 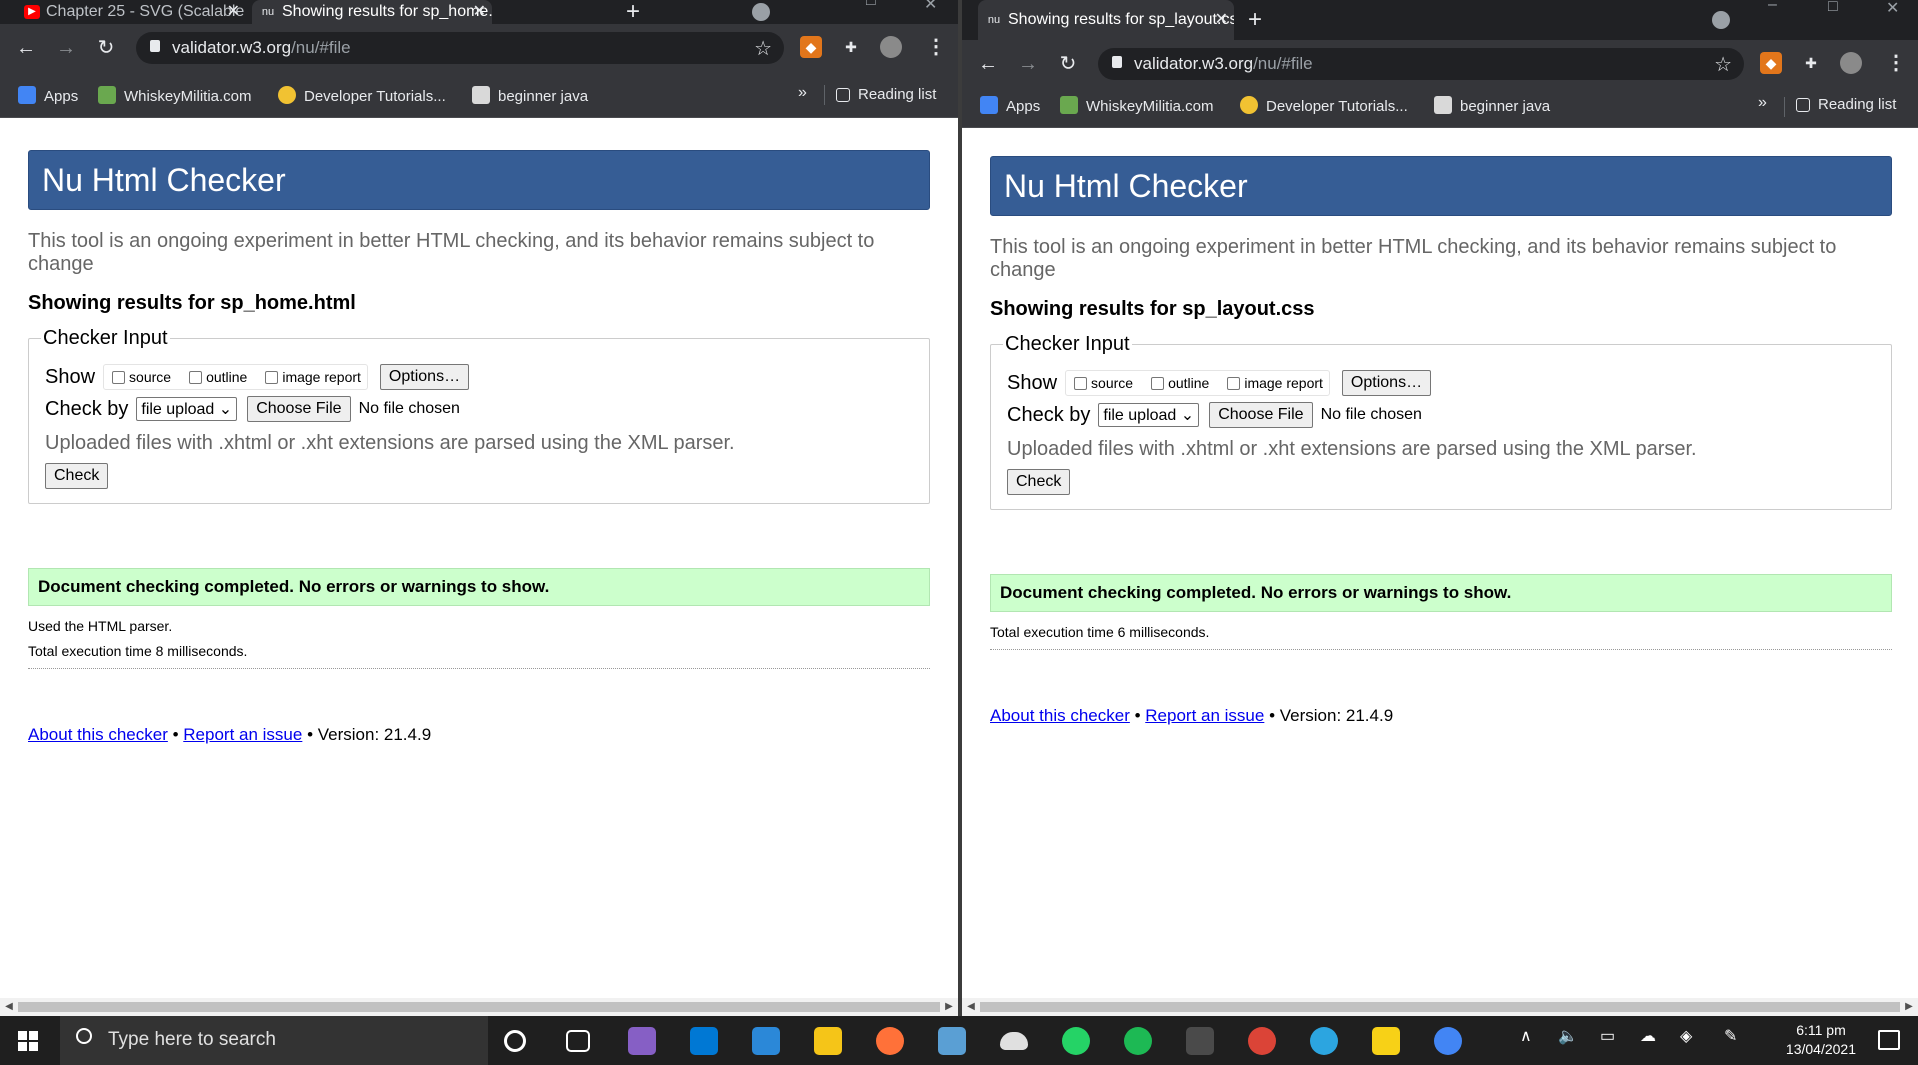 What do you see at coordinates (372, 12) in the screenshot?
I see `tab-sp-home: nu Showing results for sp_home.htm ✕` at bounding box center [372, 12].